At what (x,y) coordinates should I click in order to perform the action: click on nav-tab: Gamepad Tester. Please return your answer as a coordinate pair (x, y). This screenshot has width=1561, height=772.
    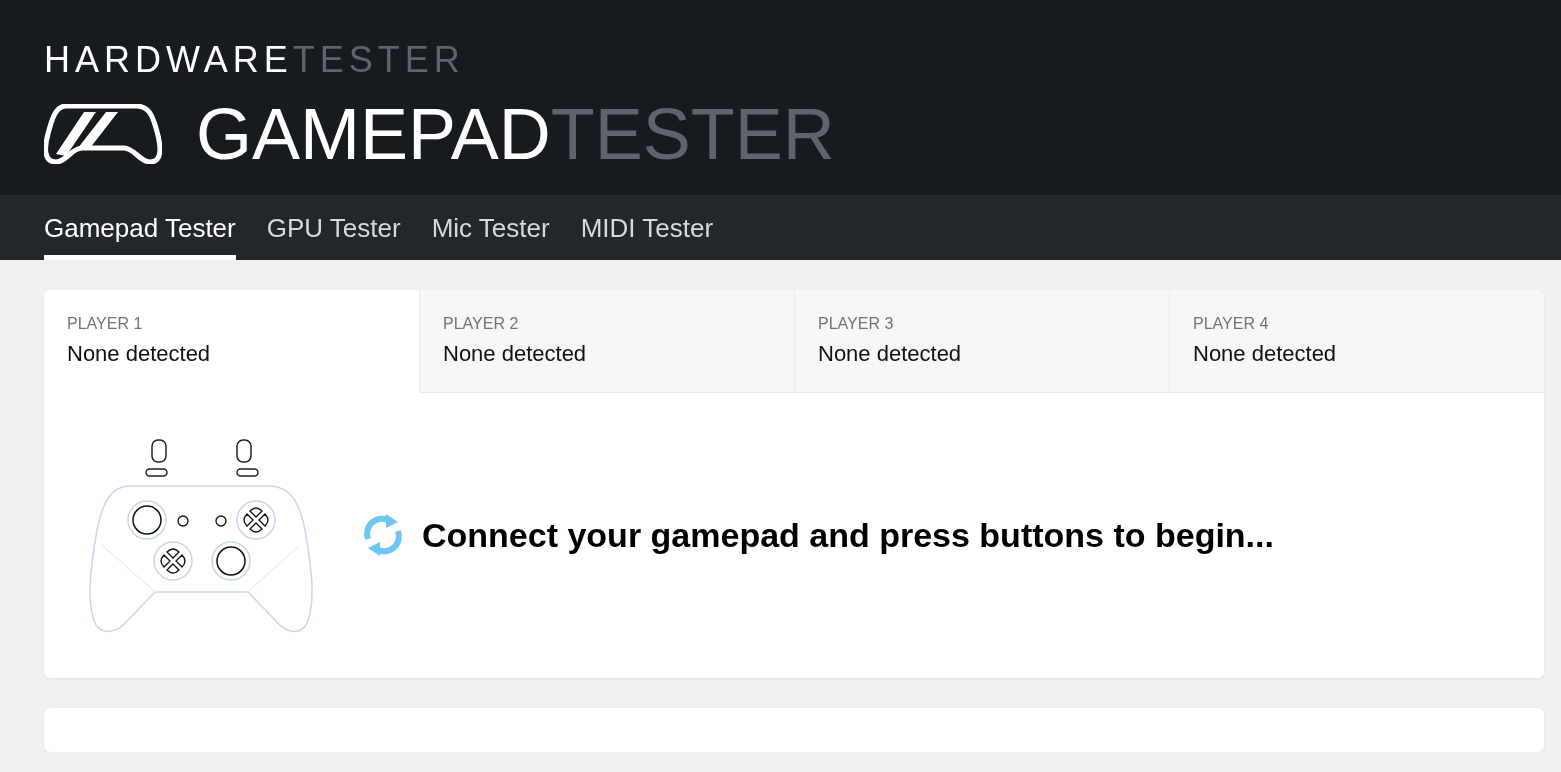
    Looking at the image, I should click on (140, 227).